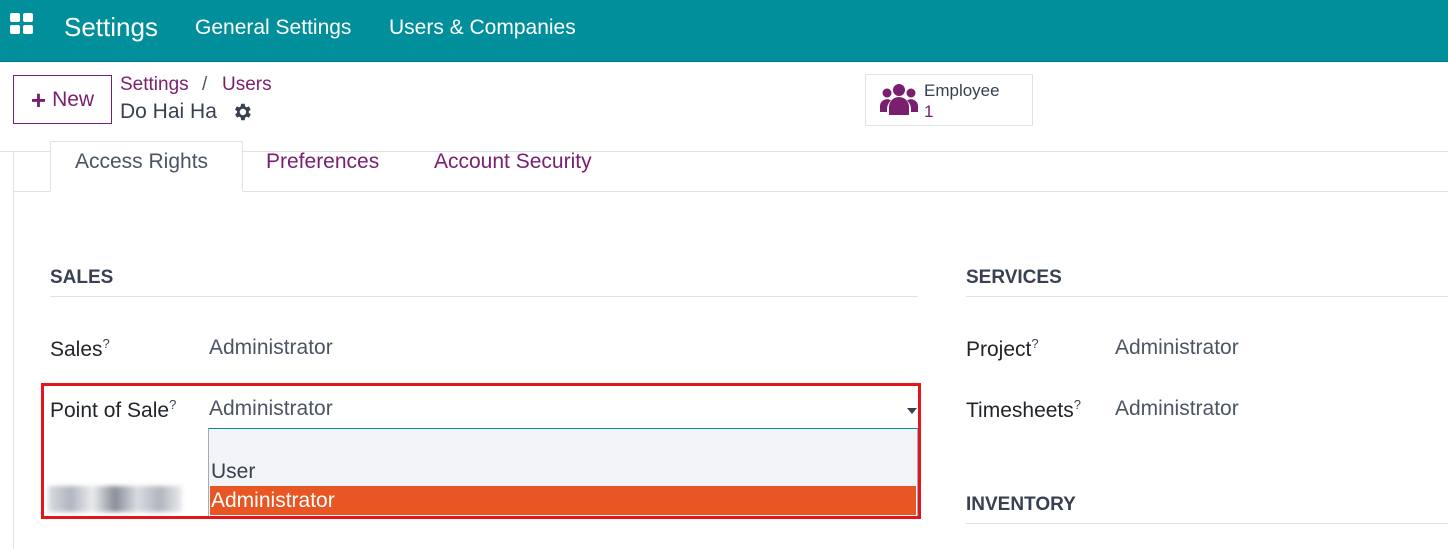 Image resolution: width=1448 pixels, height=549 pixels. What do you see at coordinates (912, 411) in the screenshot?
I see `chevron-down-icon` at bounding box center [912, 411].